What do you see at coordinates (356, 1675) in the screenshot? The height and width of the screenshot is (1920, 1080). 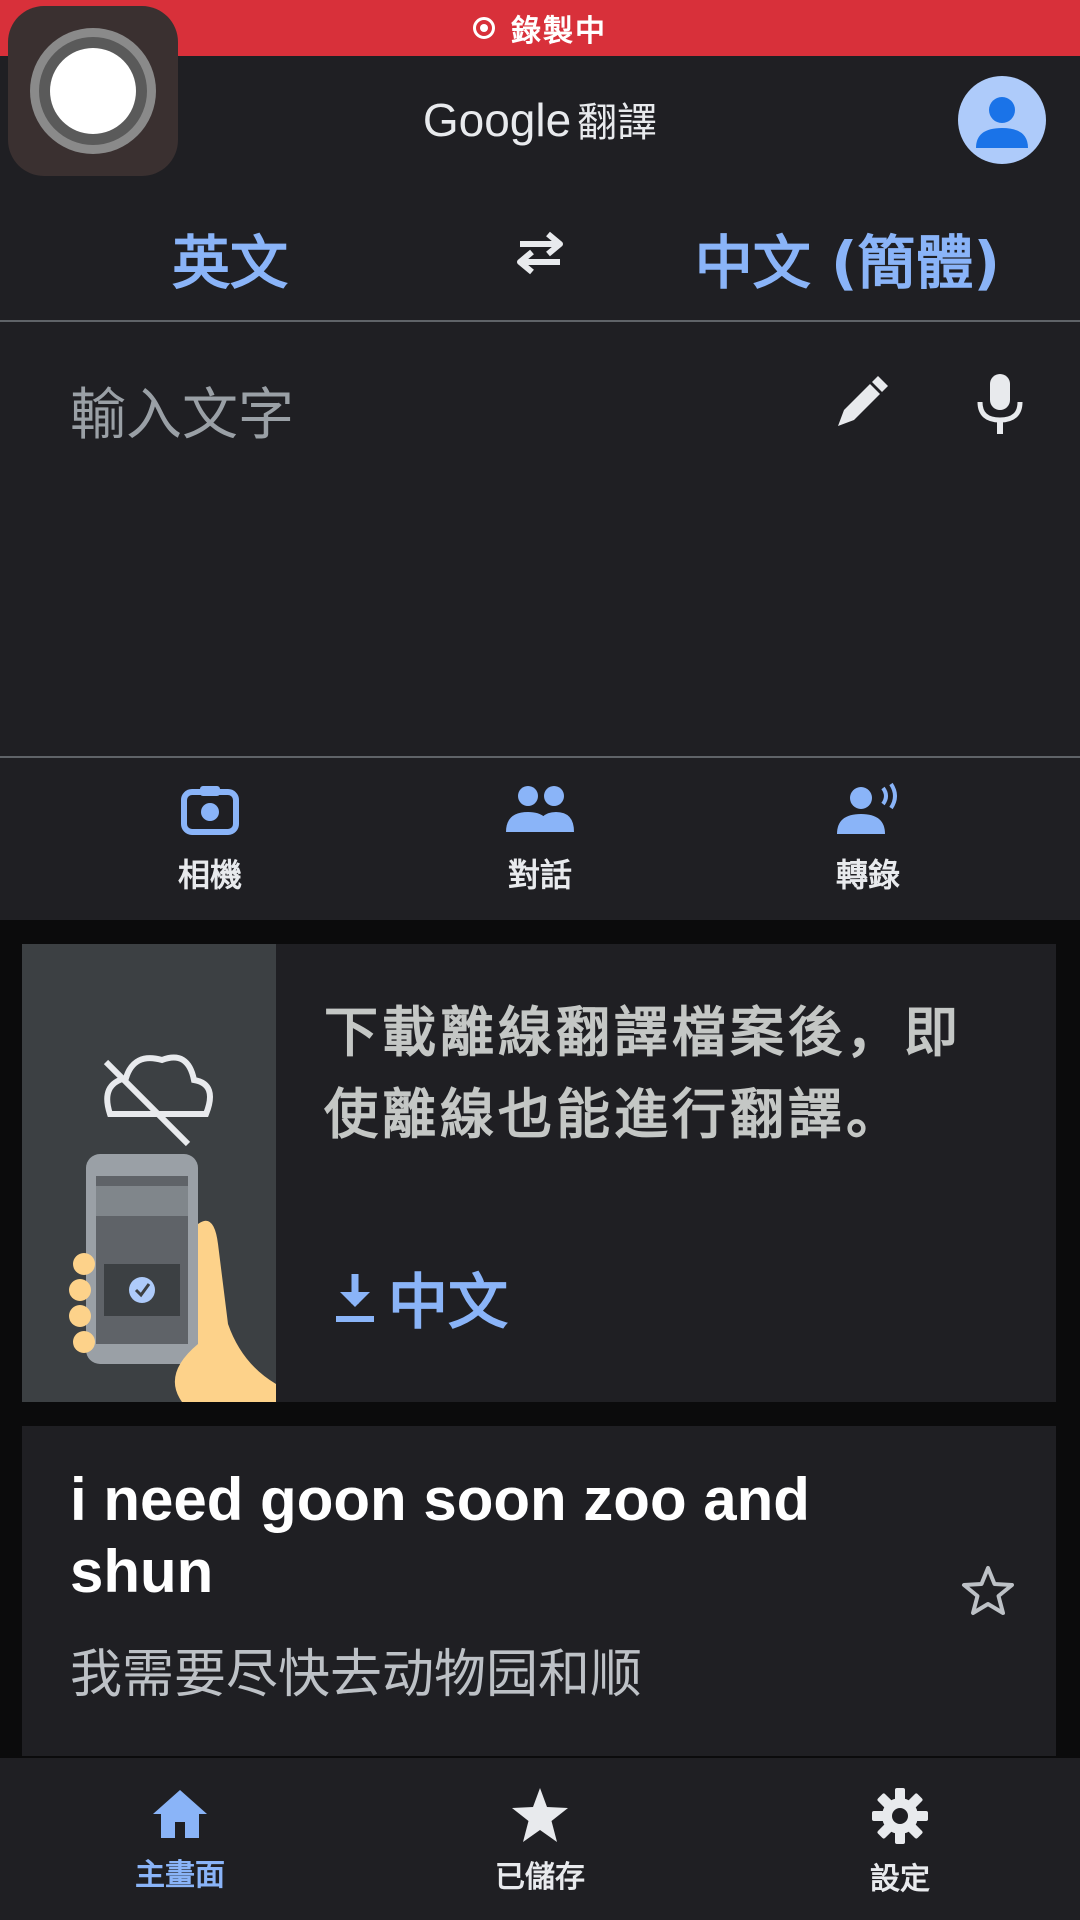 I see `history-translation-text: 我需要尽快去动物园和顺` at bounding box center [356, 1675].